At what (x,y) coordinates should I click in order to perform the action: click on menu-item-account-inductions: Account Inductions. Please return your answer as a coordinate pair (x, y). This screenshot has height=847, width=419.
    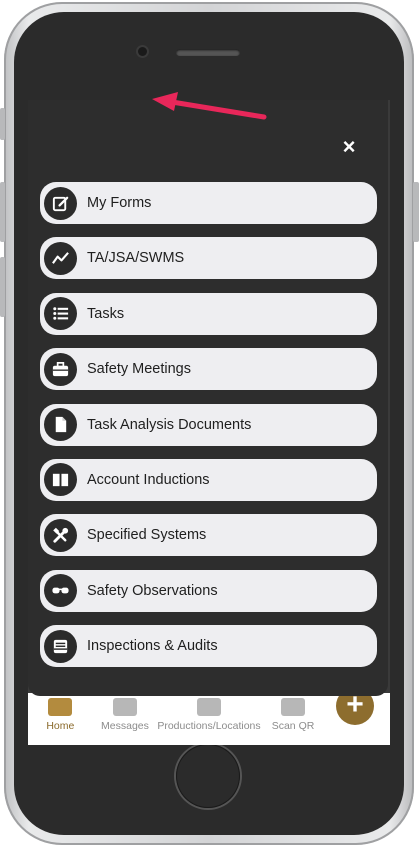
    Looking at the image, I should click on (208, 479).